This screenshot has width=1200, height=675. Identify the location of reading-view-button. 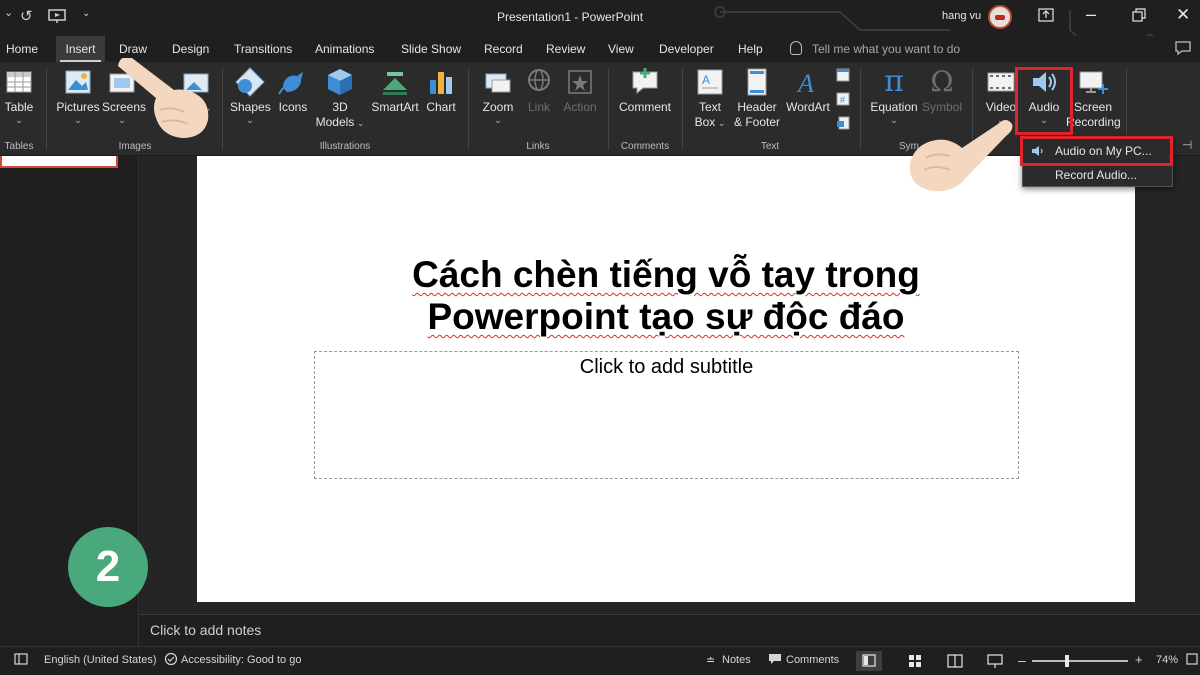
(955, 661).